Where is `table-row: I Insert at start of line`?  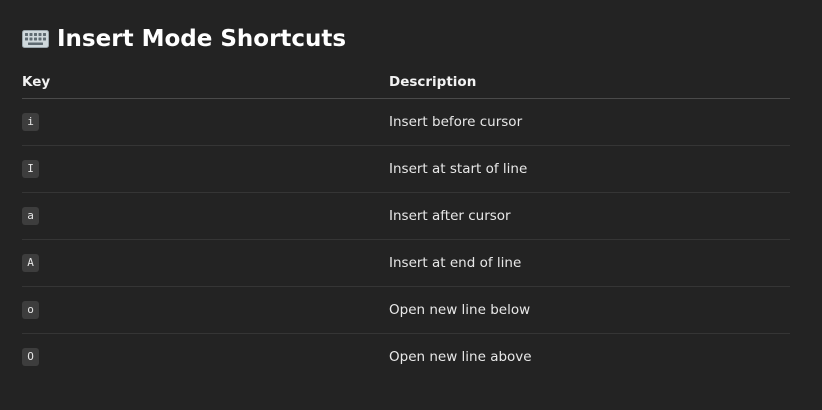 table-row: I Insert at start of line is located at coordinates (406, 169).